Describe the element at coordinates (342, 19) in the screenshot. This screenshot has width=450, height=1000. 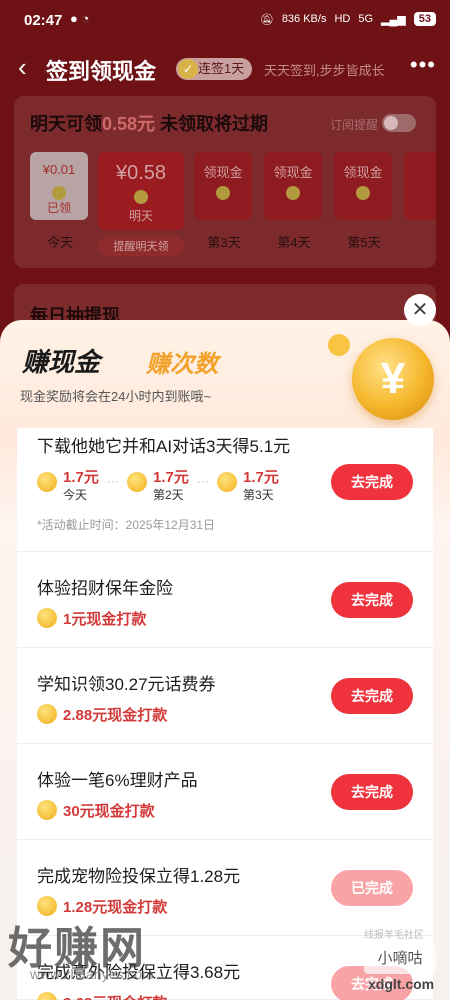
I see `hd-badge: HD` at that location.